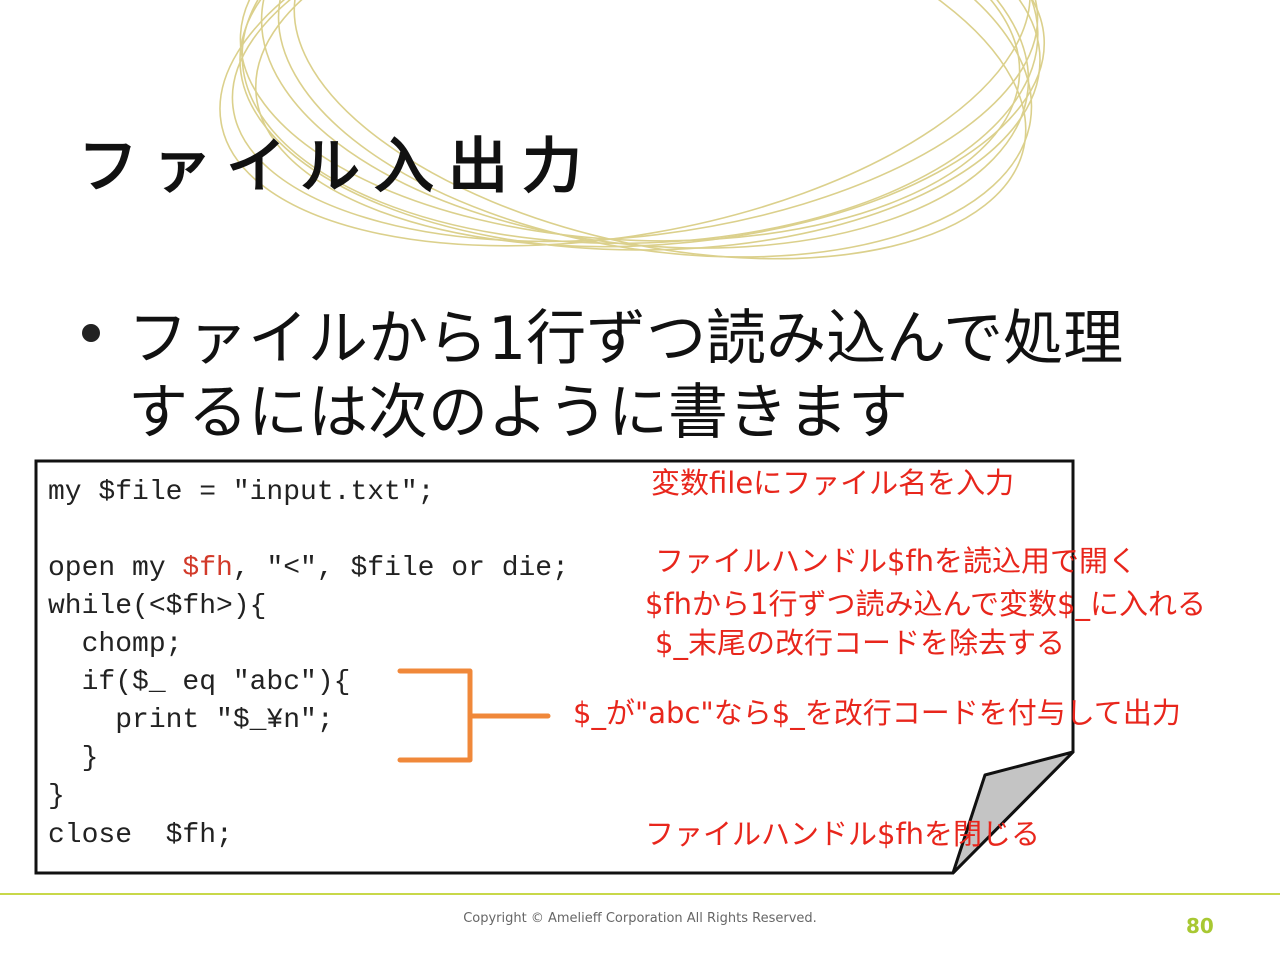 This screenshot has height=960, width=1280. I want to click on annotation-open-handle: ファイルハンドル$fhを読込用で開く, so click(896, 561).